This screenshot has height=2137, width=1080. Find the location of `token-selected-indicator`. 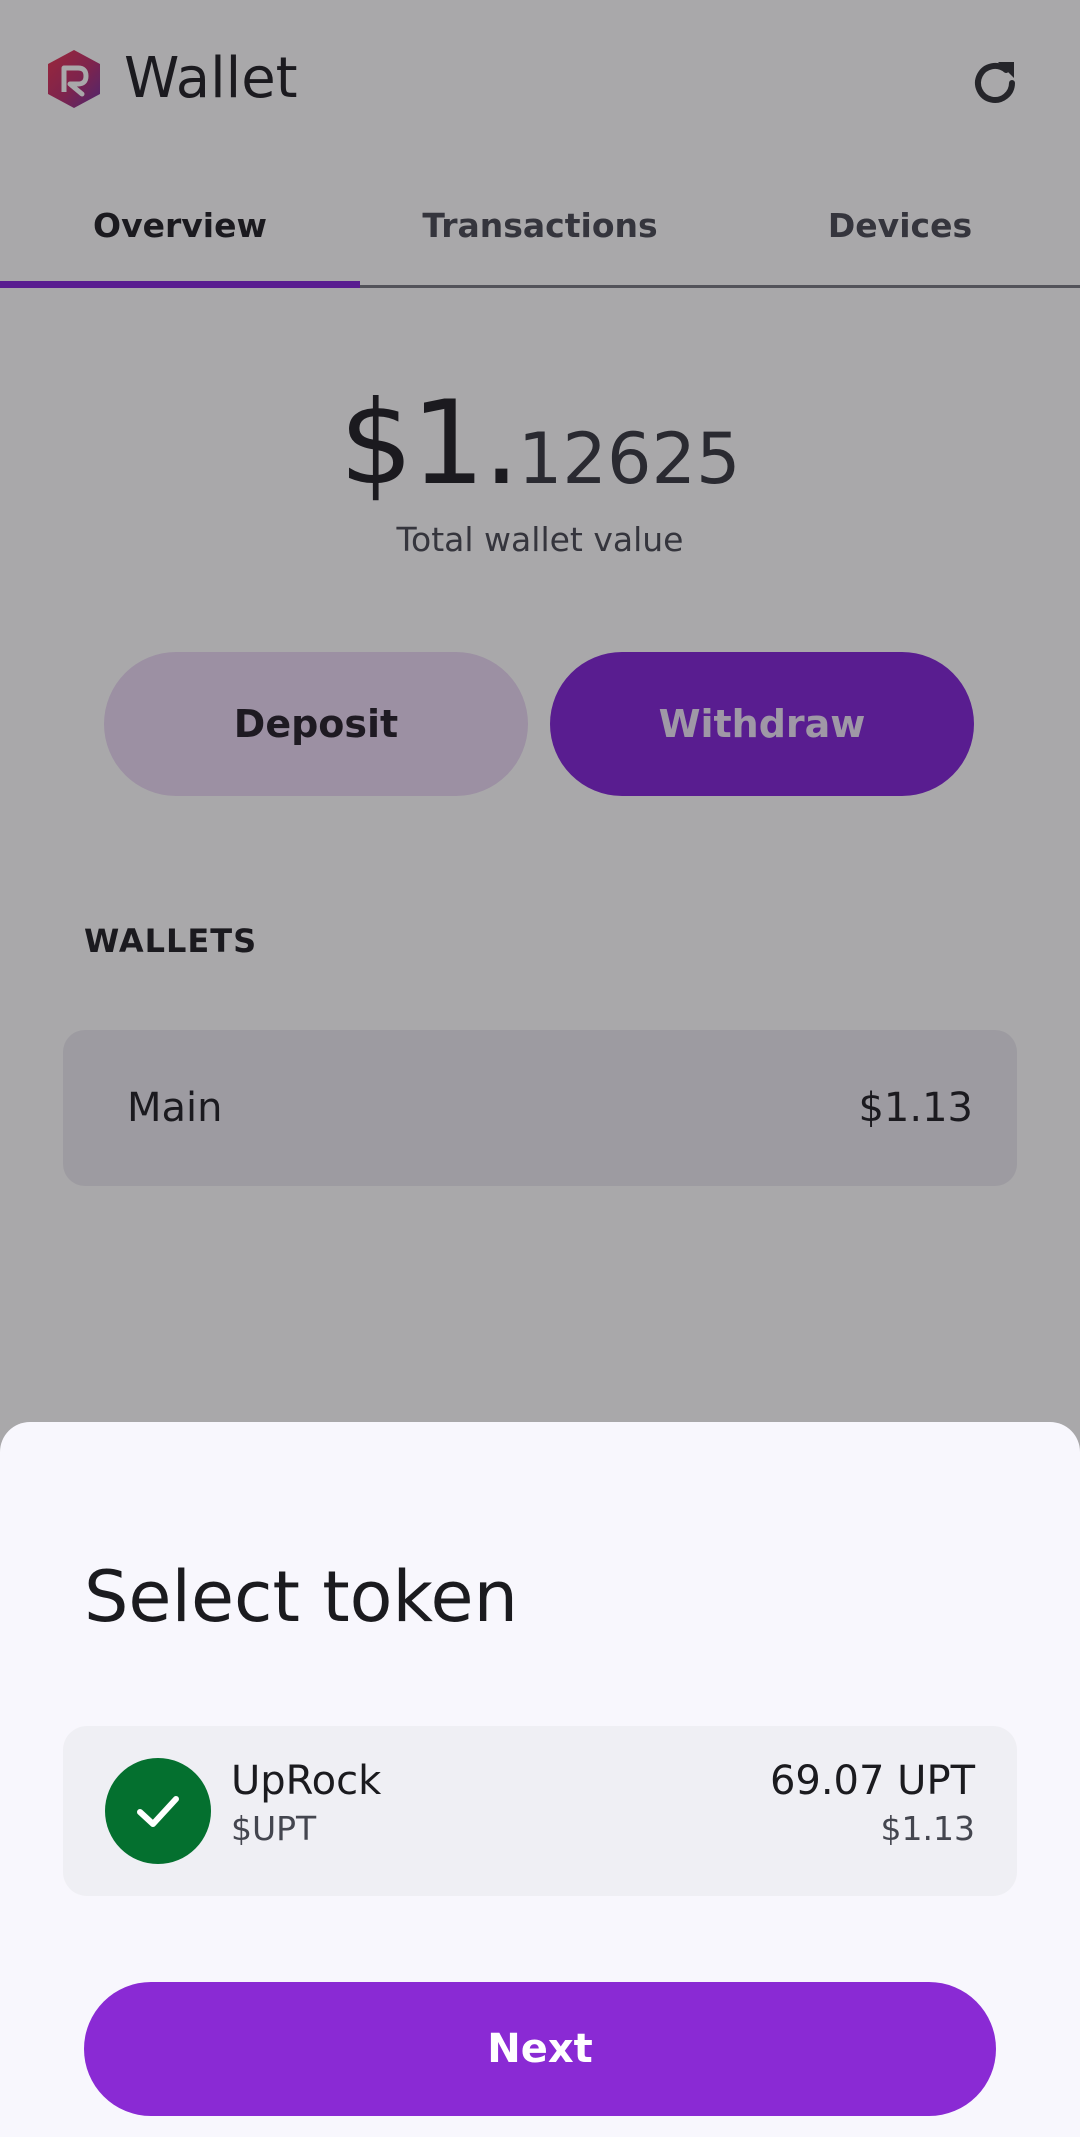

token-selected-indicator is located at coordinates (158, 1811).